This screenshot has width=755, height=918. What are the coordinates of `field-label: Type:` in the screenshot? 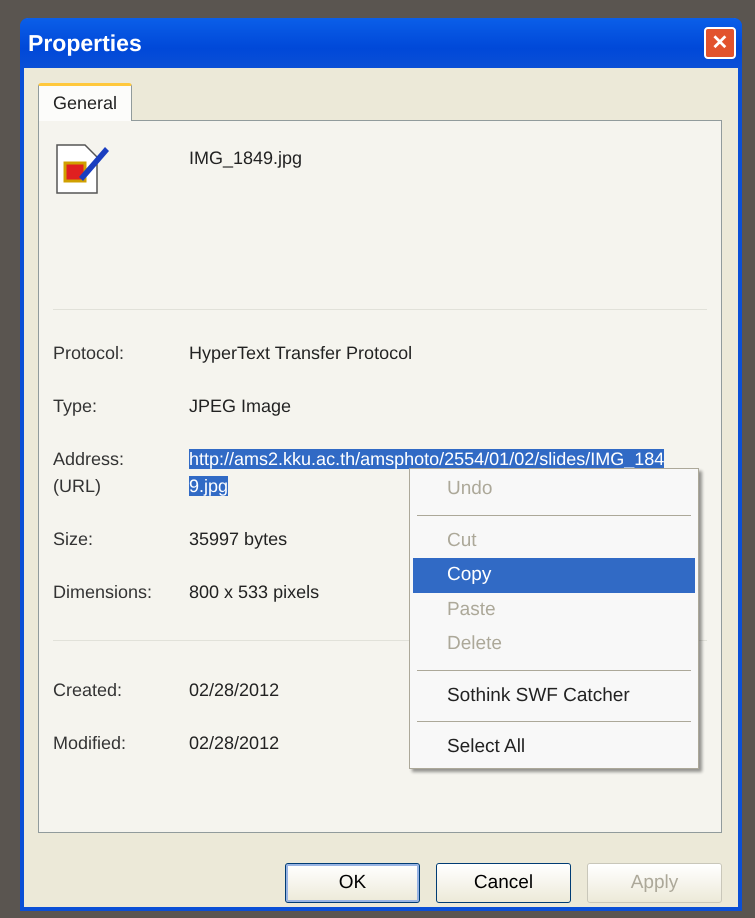 It's located at (75, 406).